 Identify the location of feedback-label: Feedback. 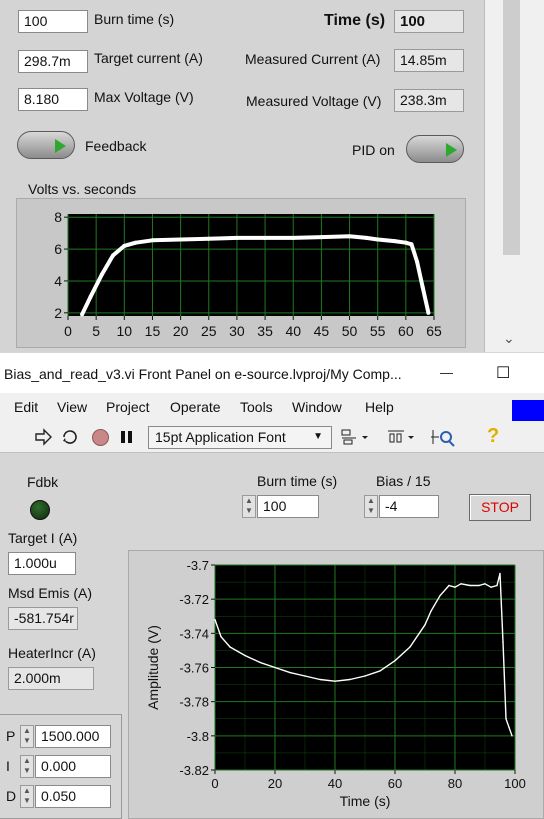
(116, 146).